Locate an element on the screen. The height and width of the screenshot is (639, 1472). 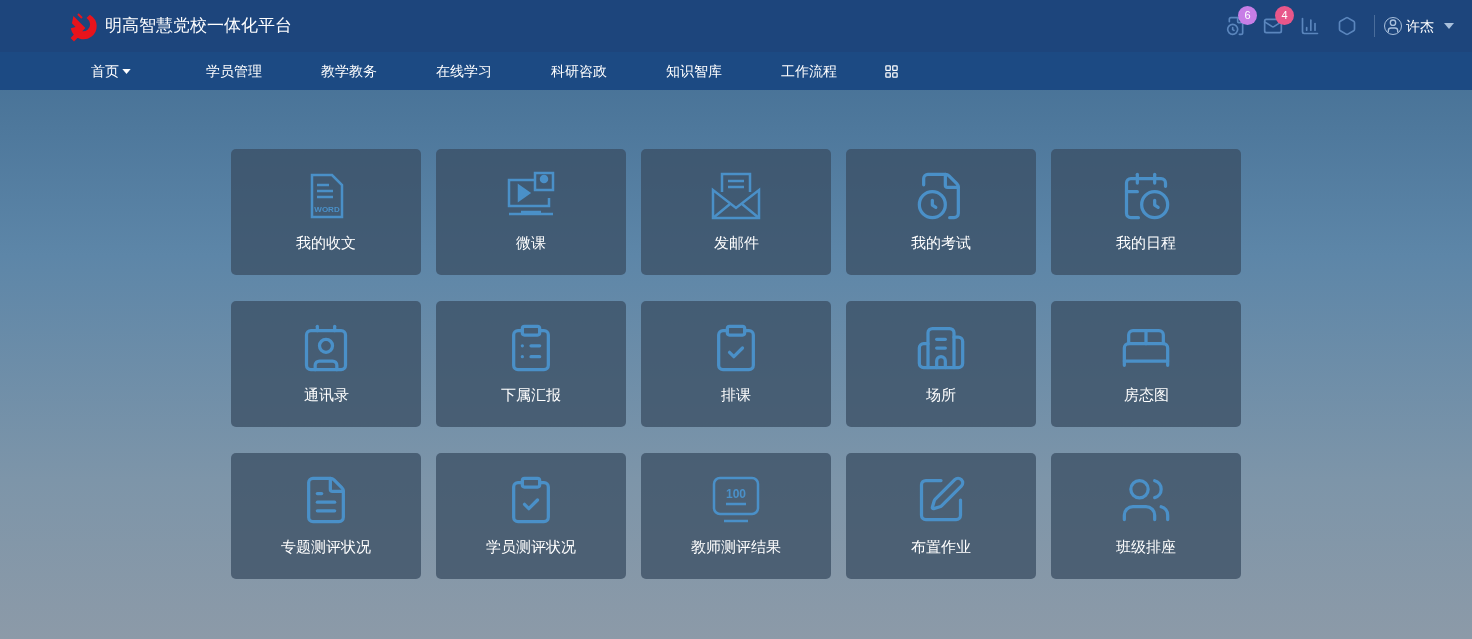
app-title: 明高智慧党校一体化平台 is located at coordinates (198, 26).